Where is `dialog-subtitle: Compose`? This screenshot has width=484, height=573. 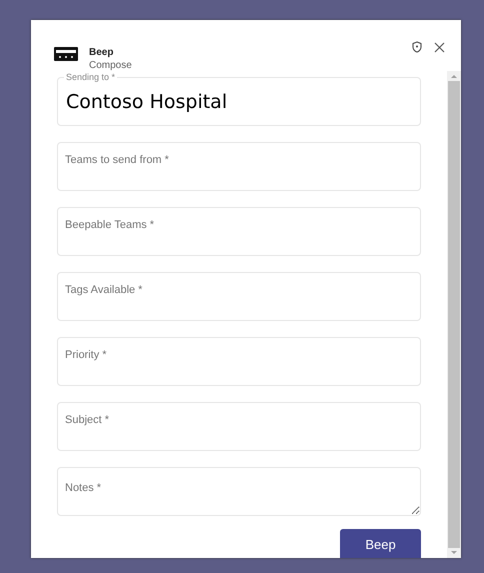
dialog-subtitle: Compose is located at coordinates (110, 65).